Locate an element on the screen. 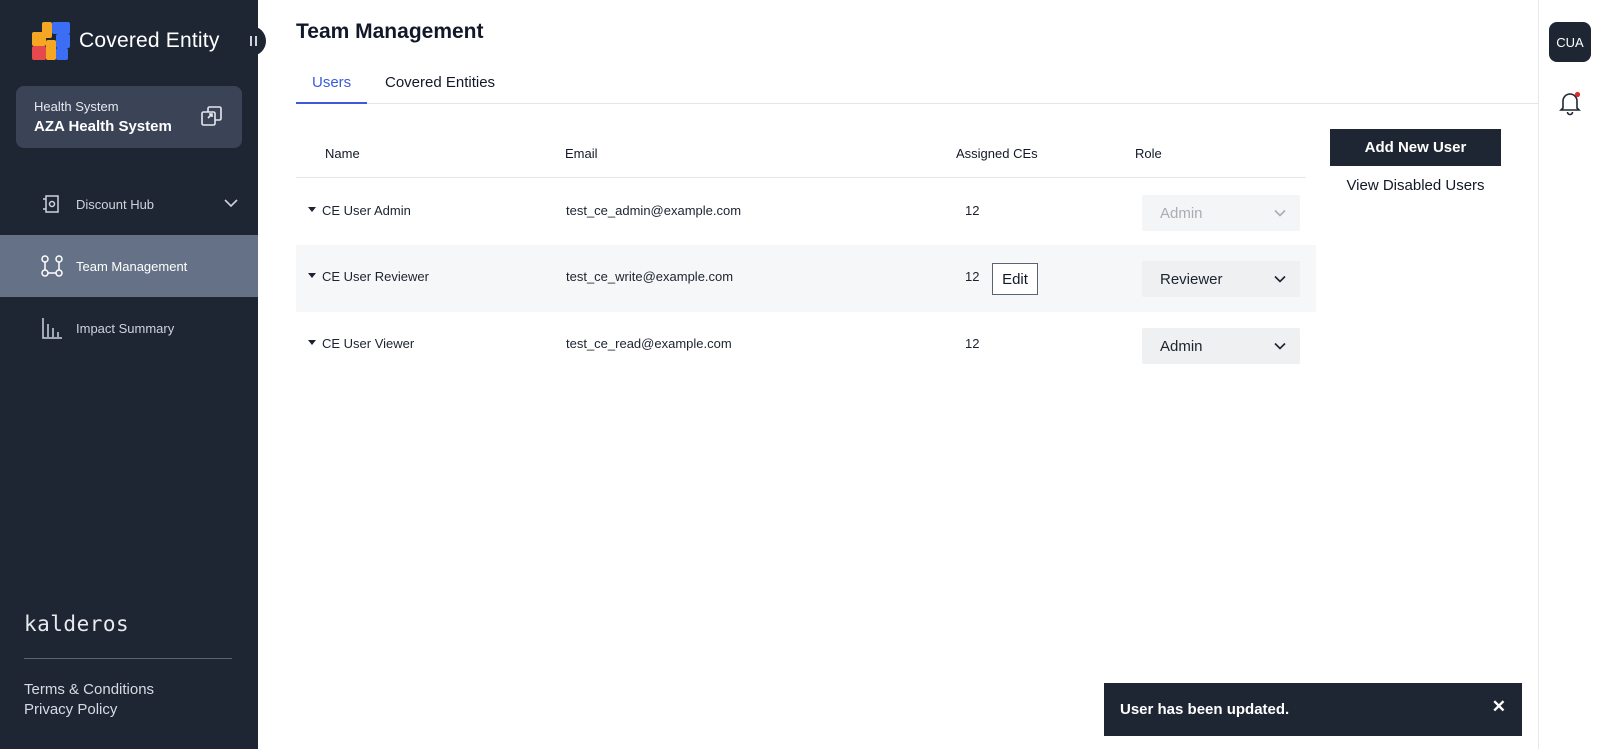  header-name: Name is located at coordinates (342, 153).